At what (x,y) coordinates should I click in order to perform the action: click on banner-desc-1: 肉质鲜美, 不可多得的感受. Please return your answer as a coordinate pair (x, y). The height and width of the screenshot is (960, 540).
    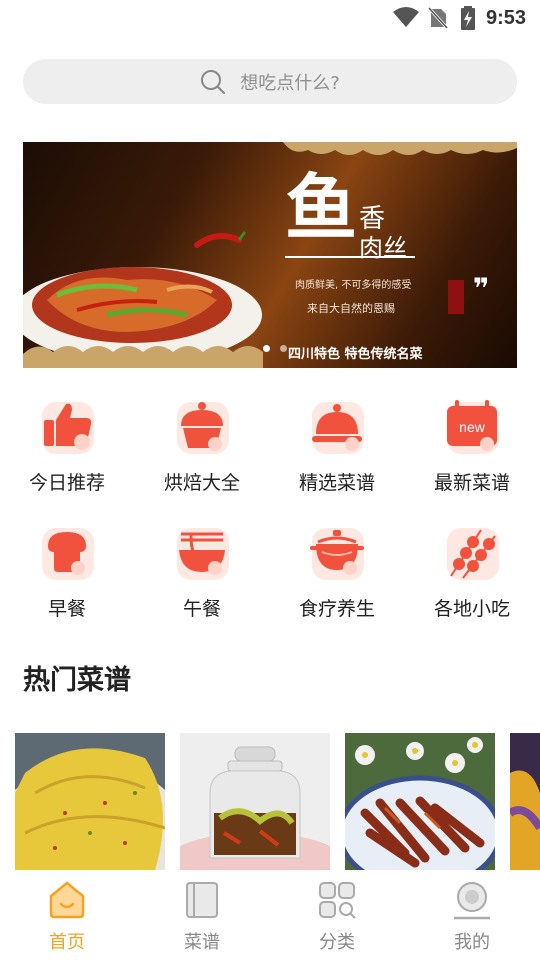
    Looking at the image, I should click on (353, 285).